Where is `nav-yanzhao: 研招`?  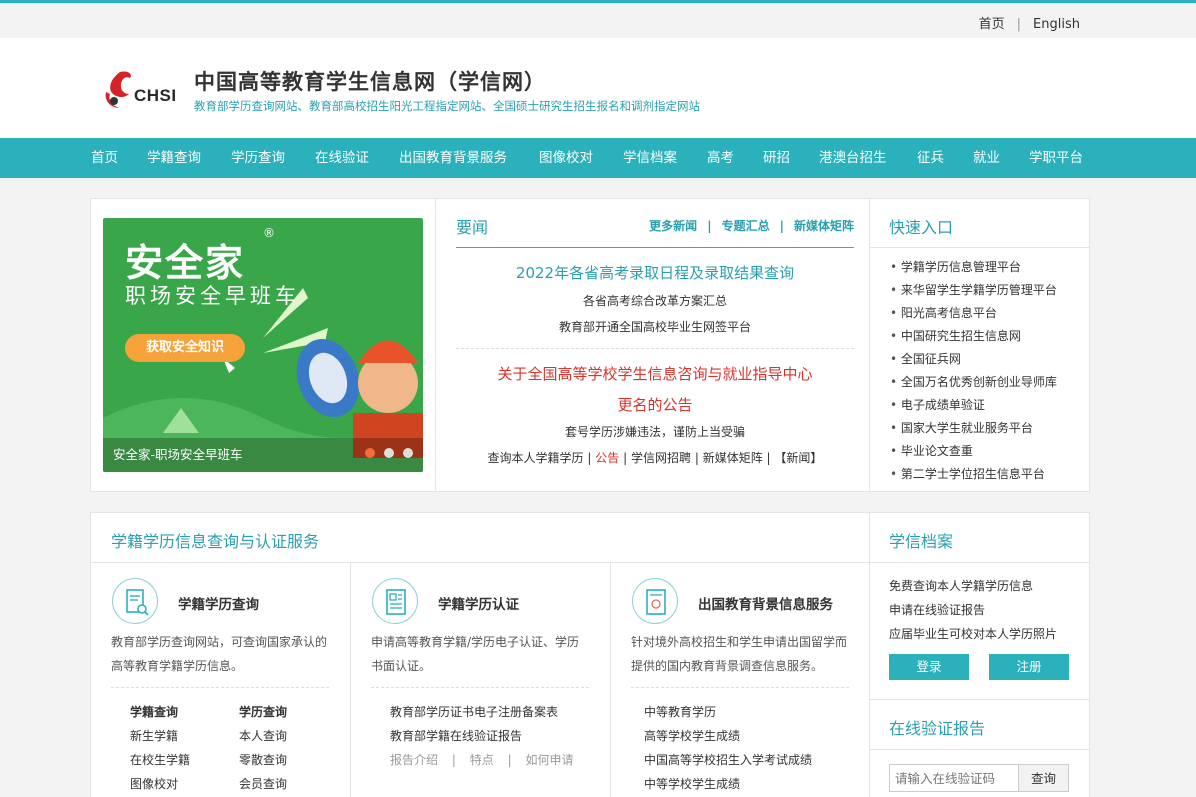 nav-yanzhao: 研招 is located at coordinates (776, 158).